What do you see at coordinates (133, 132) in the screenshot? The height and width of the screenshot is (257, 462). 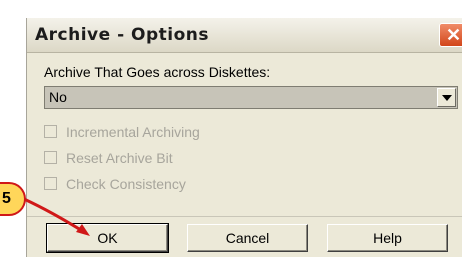 I see `checkbox-label: Incremental Archiving` at bounding box center [133, 132].